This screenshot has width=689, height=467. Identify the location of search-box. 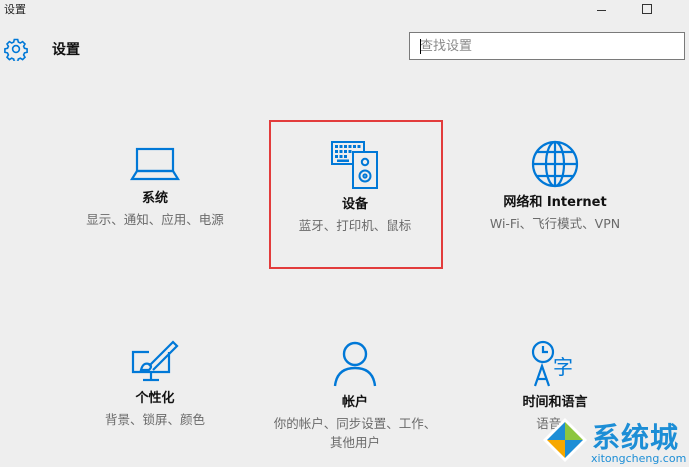
(547, 46).